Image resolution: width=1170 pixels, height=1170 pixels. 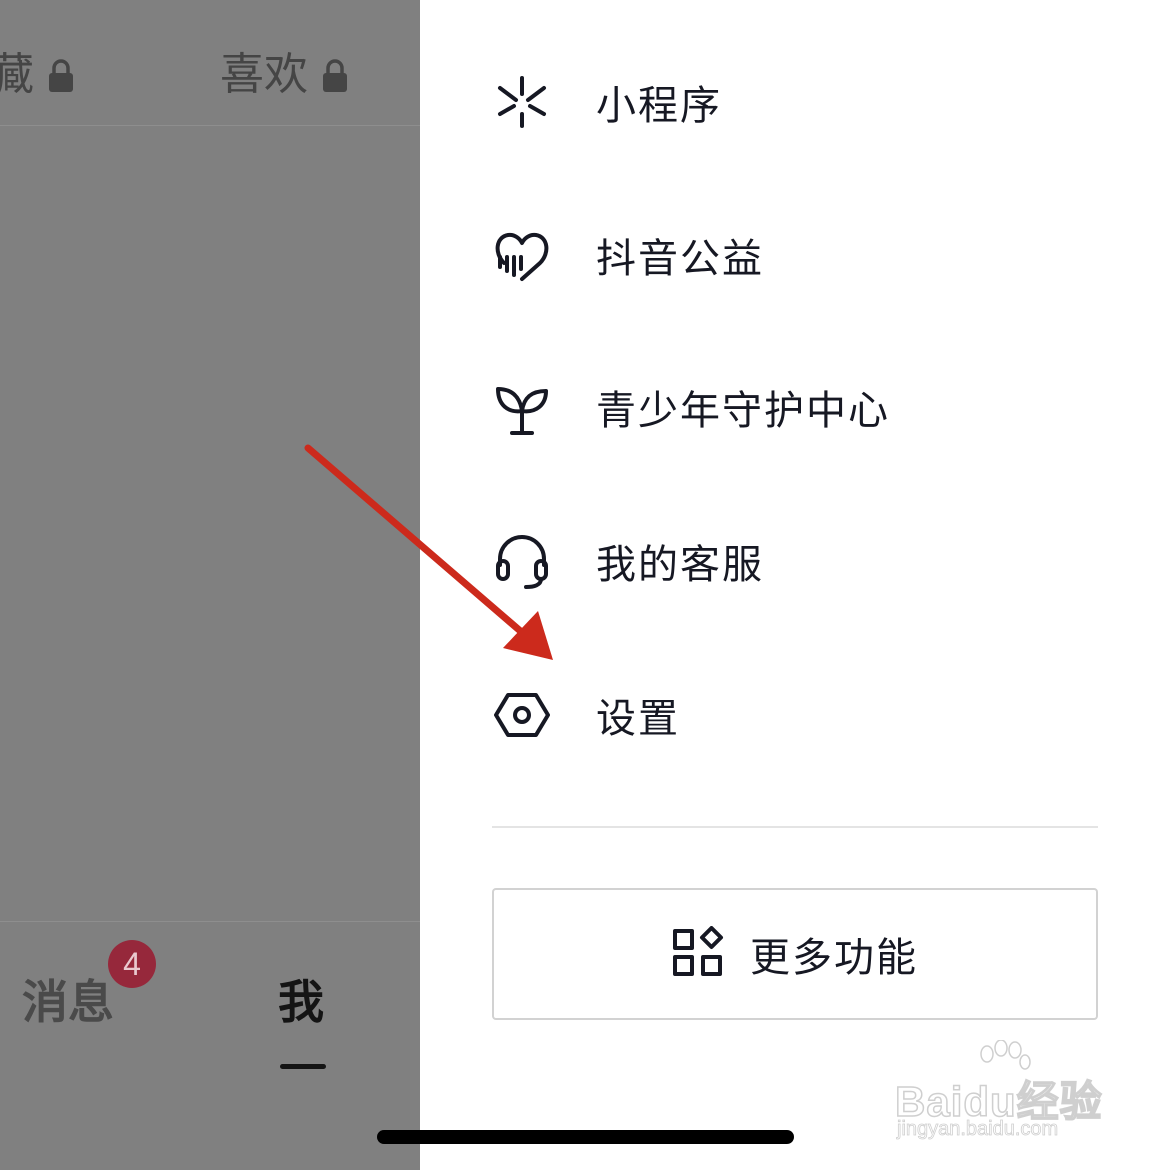 I want to click on watermark-url: jingyan.baidu.com, so click(x=978, y=1129).